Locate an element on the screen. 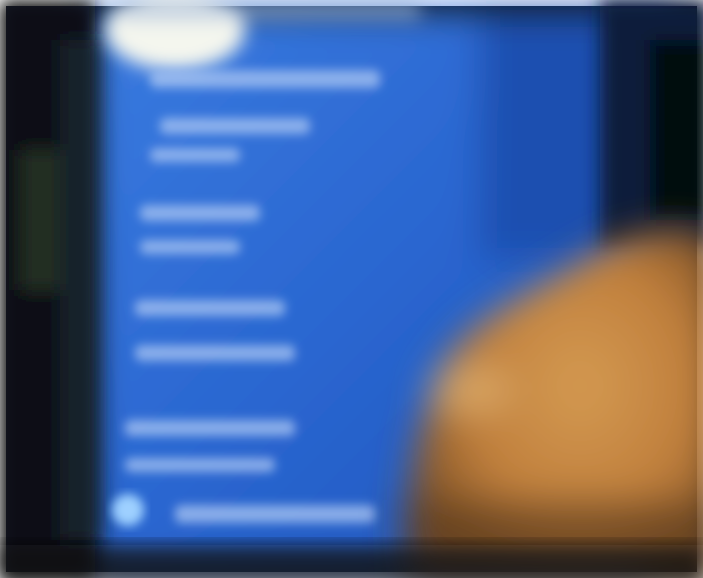 The width and height of the screenshot is (703, 578). phone-bezel-left is located at coordinates (50, 289).